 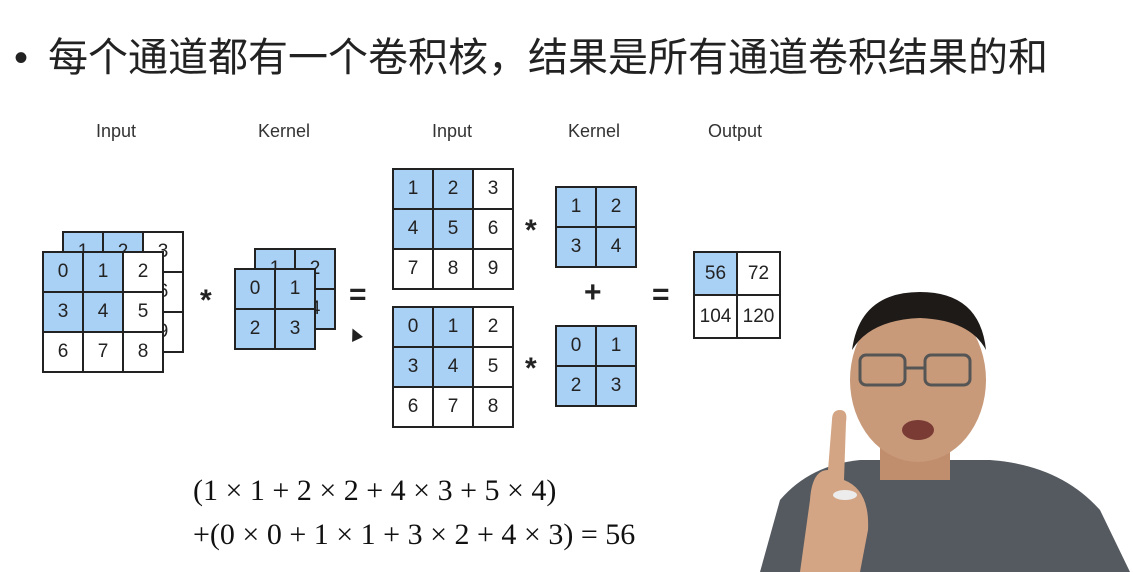 What do you see at coordinates (116, 131) in the screenshot?
I see `label-input-left: Input` at bounding box center [116, 131].